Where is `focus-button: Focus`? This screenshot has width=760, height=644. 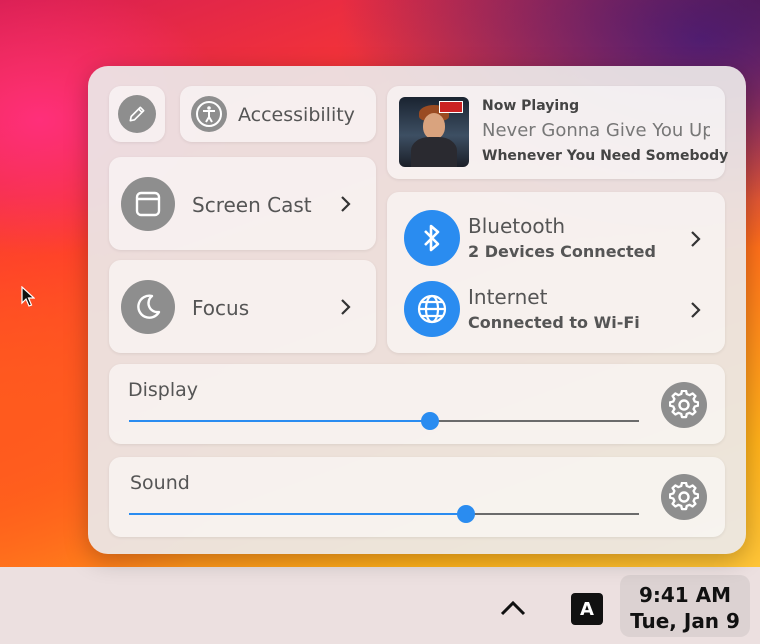 focus-button: Focus is located at coordinates (242, 306).